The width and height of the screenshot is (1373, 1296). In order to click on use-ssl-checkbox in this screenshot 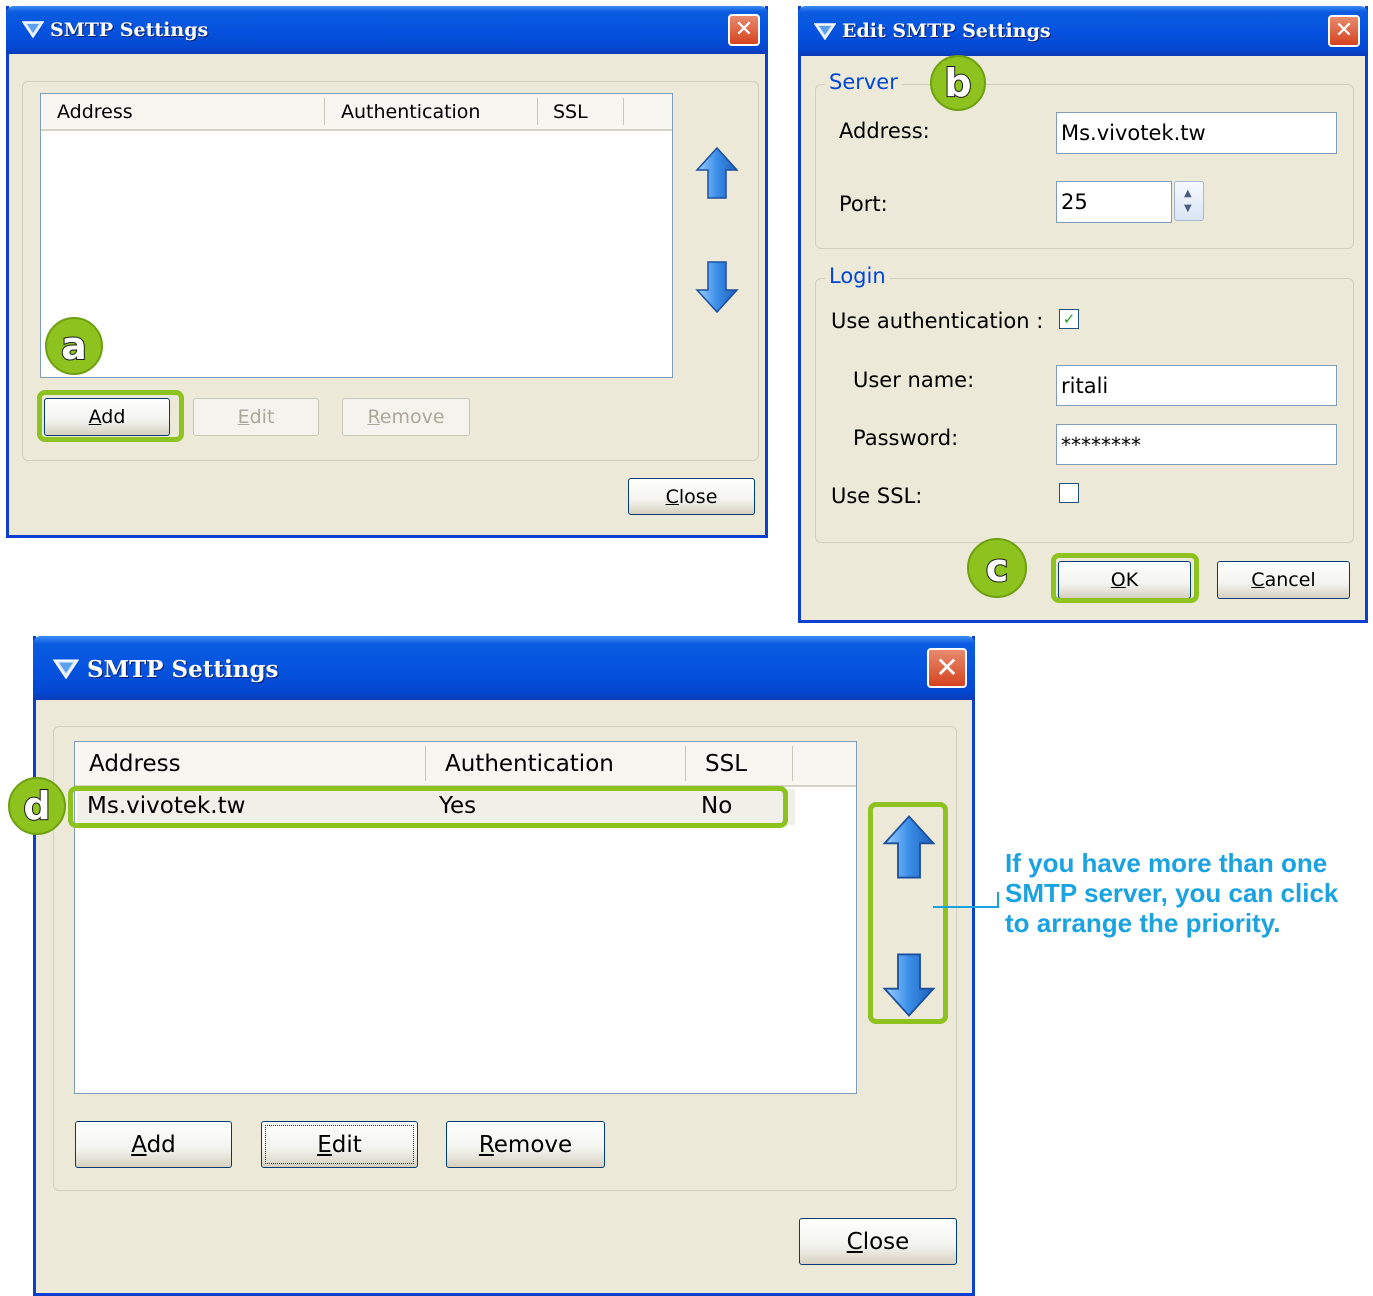, I will do `click(1069, 493)`.